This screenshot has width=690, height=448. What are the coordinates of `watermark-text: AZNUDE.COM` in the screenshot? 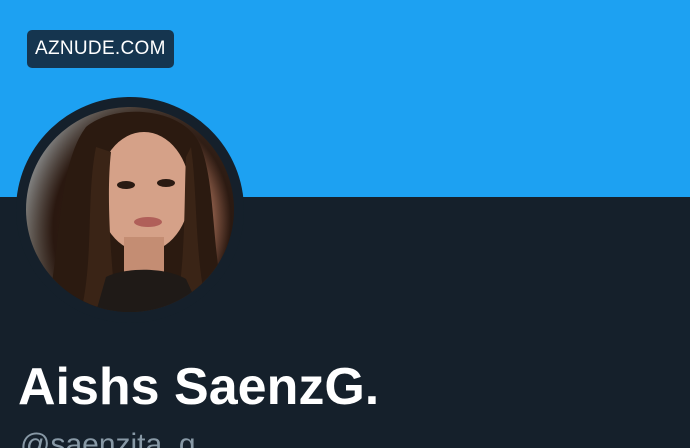 It's located at (100, 48).